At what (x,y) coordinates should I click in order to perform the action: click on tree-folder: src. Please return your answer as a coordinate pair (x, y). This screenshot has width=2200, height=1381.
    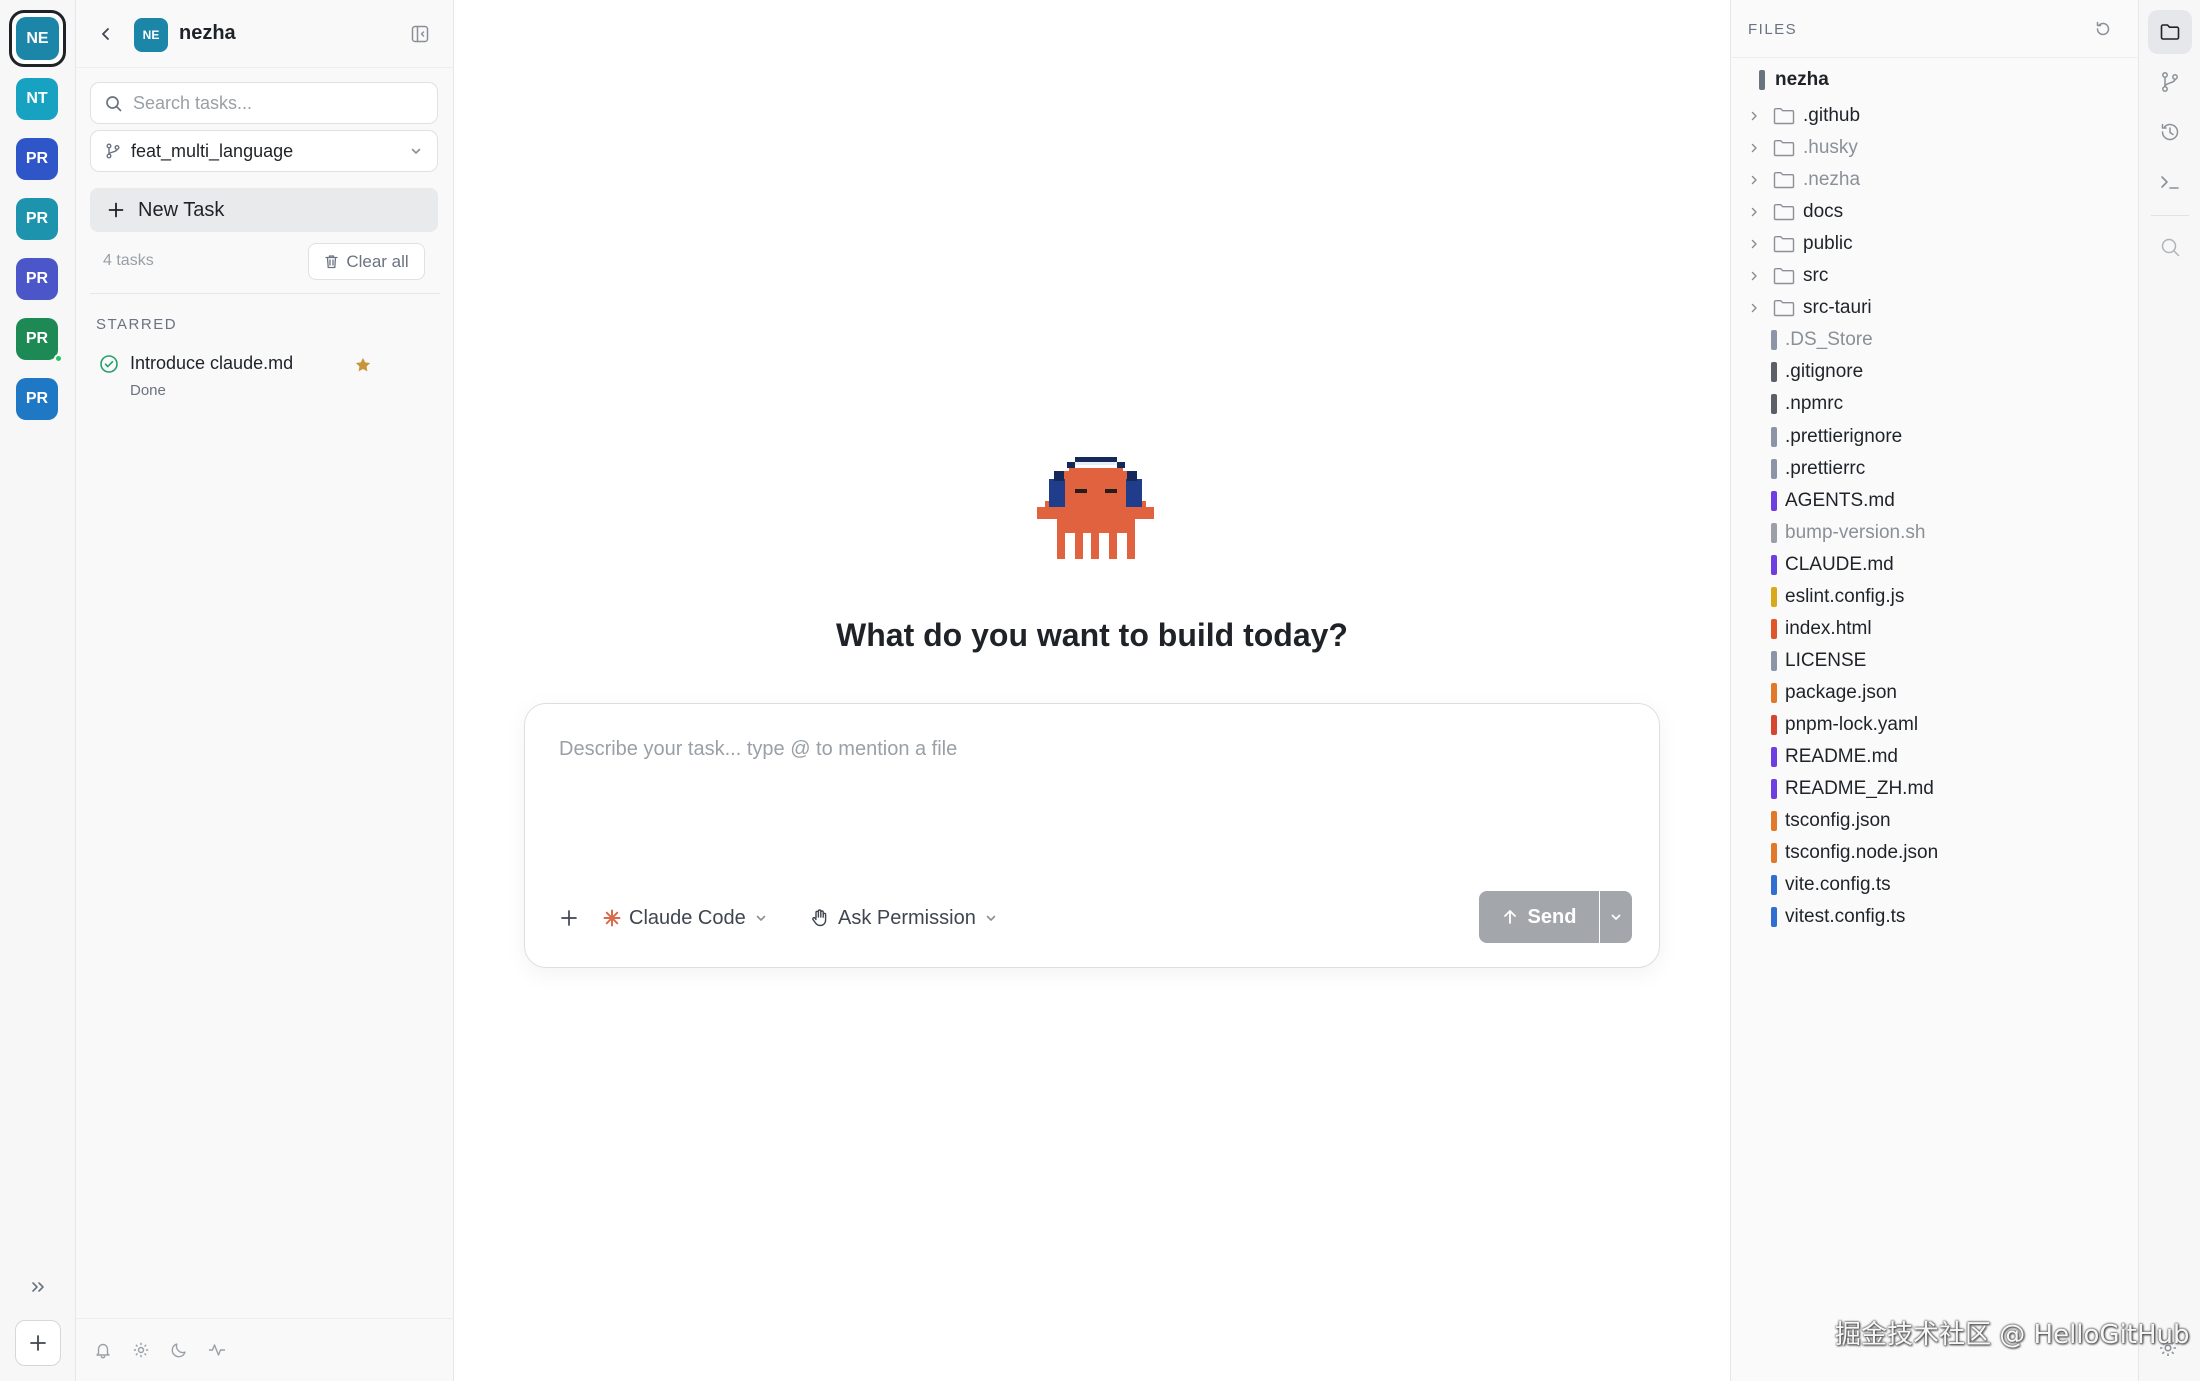
    Looking at the image, I should click on (1786, 276).